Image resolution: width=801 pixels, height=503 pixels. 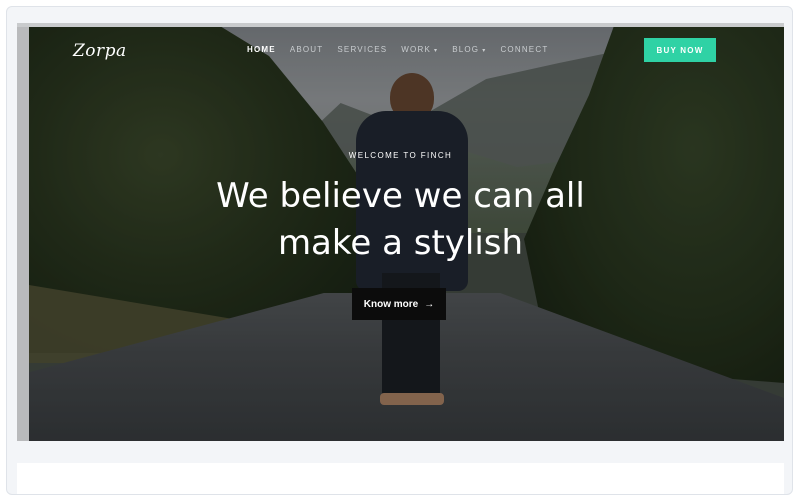 What do you see at coordinates (416, 49) in the screenshot?
I see `nav-item-label: WORK` at bounding box center [416, 49].